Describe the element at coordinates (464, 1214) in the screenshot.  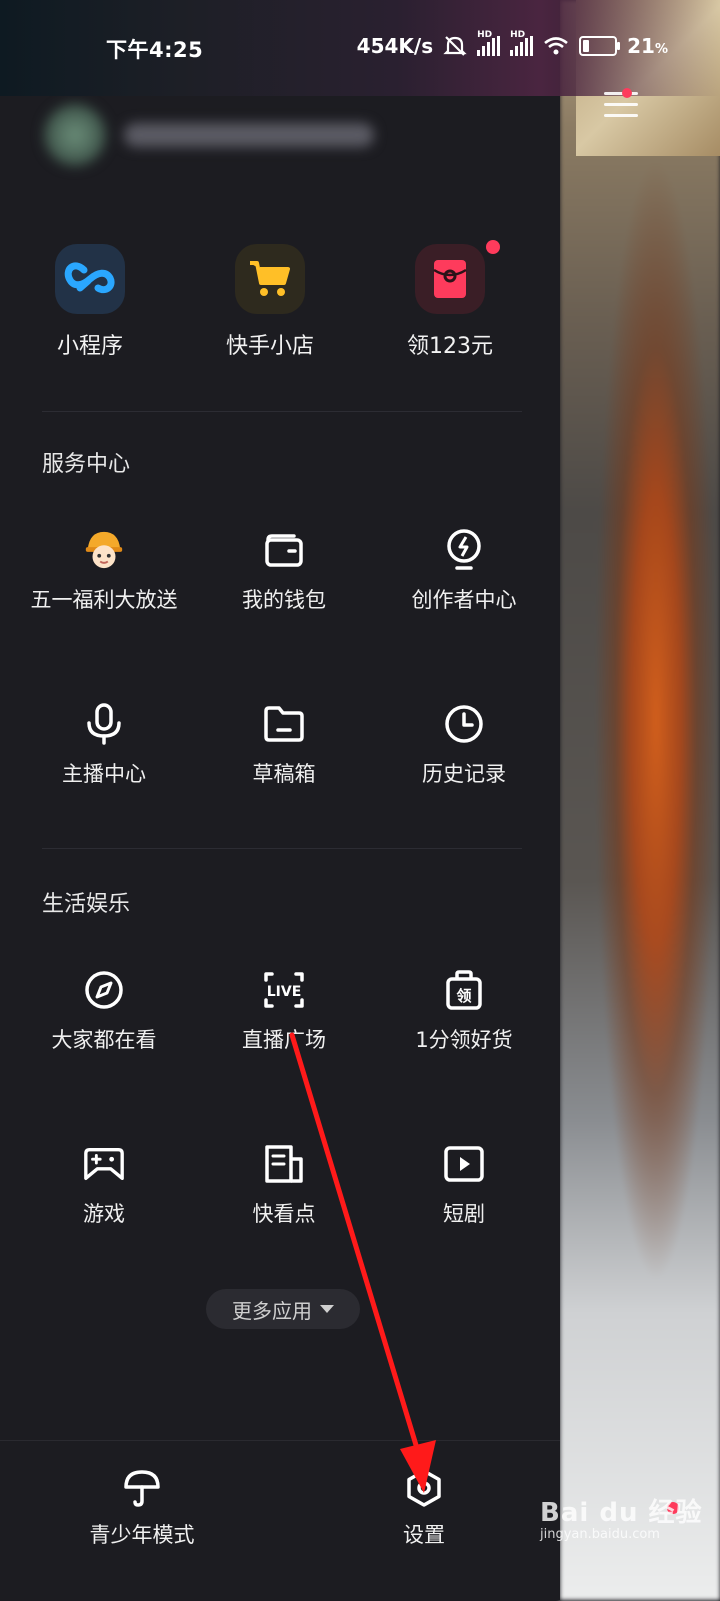
I see `grid-item-label: 短剧` at that location.